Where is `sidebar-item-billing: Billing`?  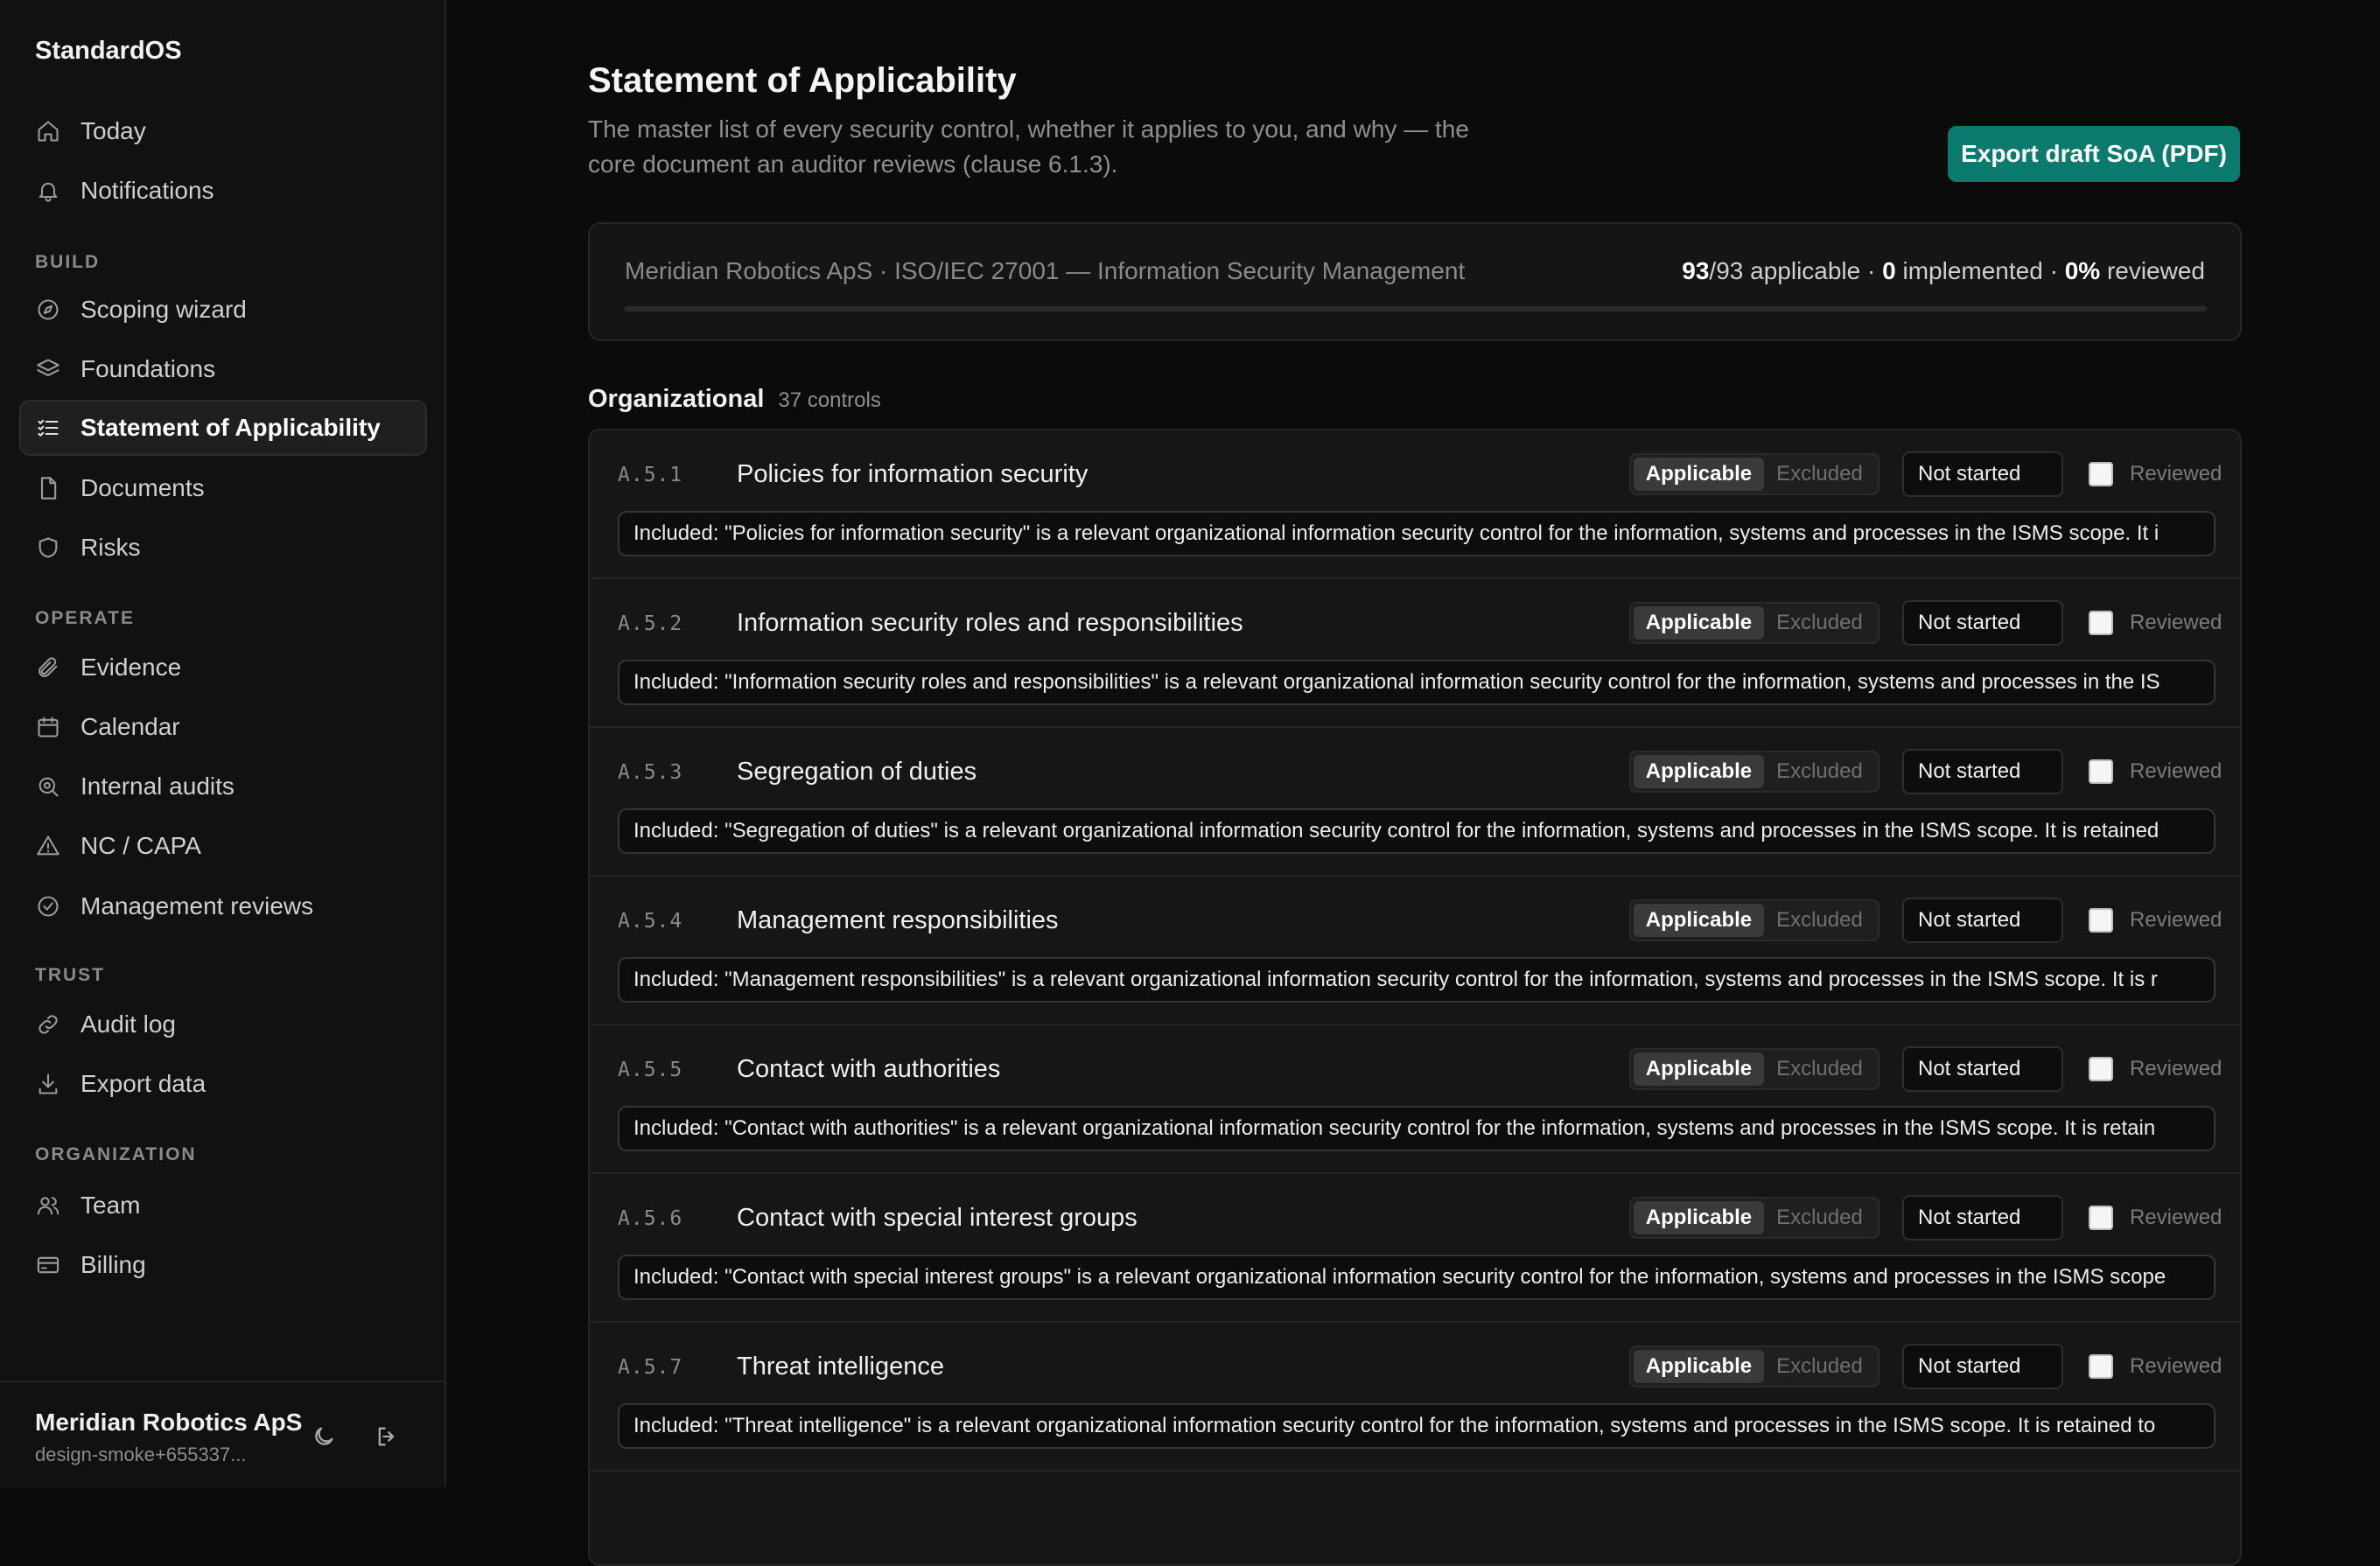 sidebar-item-billing: Billing is located at coordinates (223, 1265).